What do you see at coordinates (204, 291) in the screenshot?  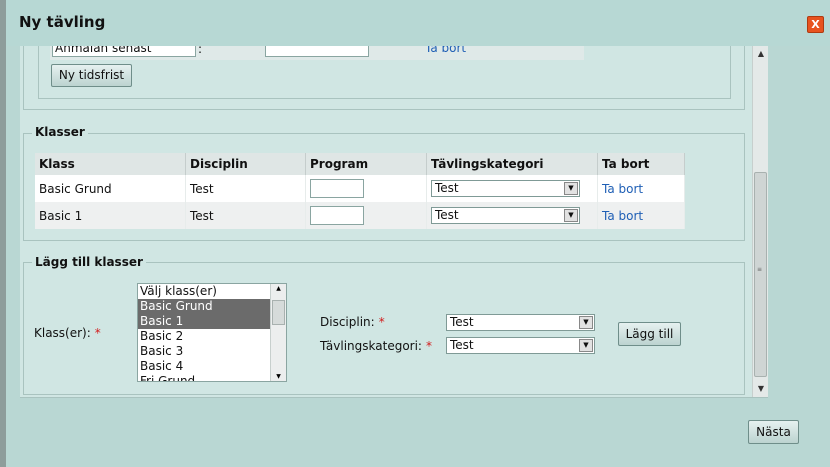 I see `listbox-item: Välj klass(er)` at bounding box center [204, 291].